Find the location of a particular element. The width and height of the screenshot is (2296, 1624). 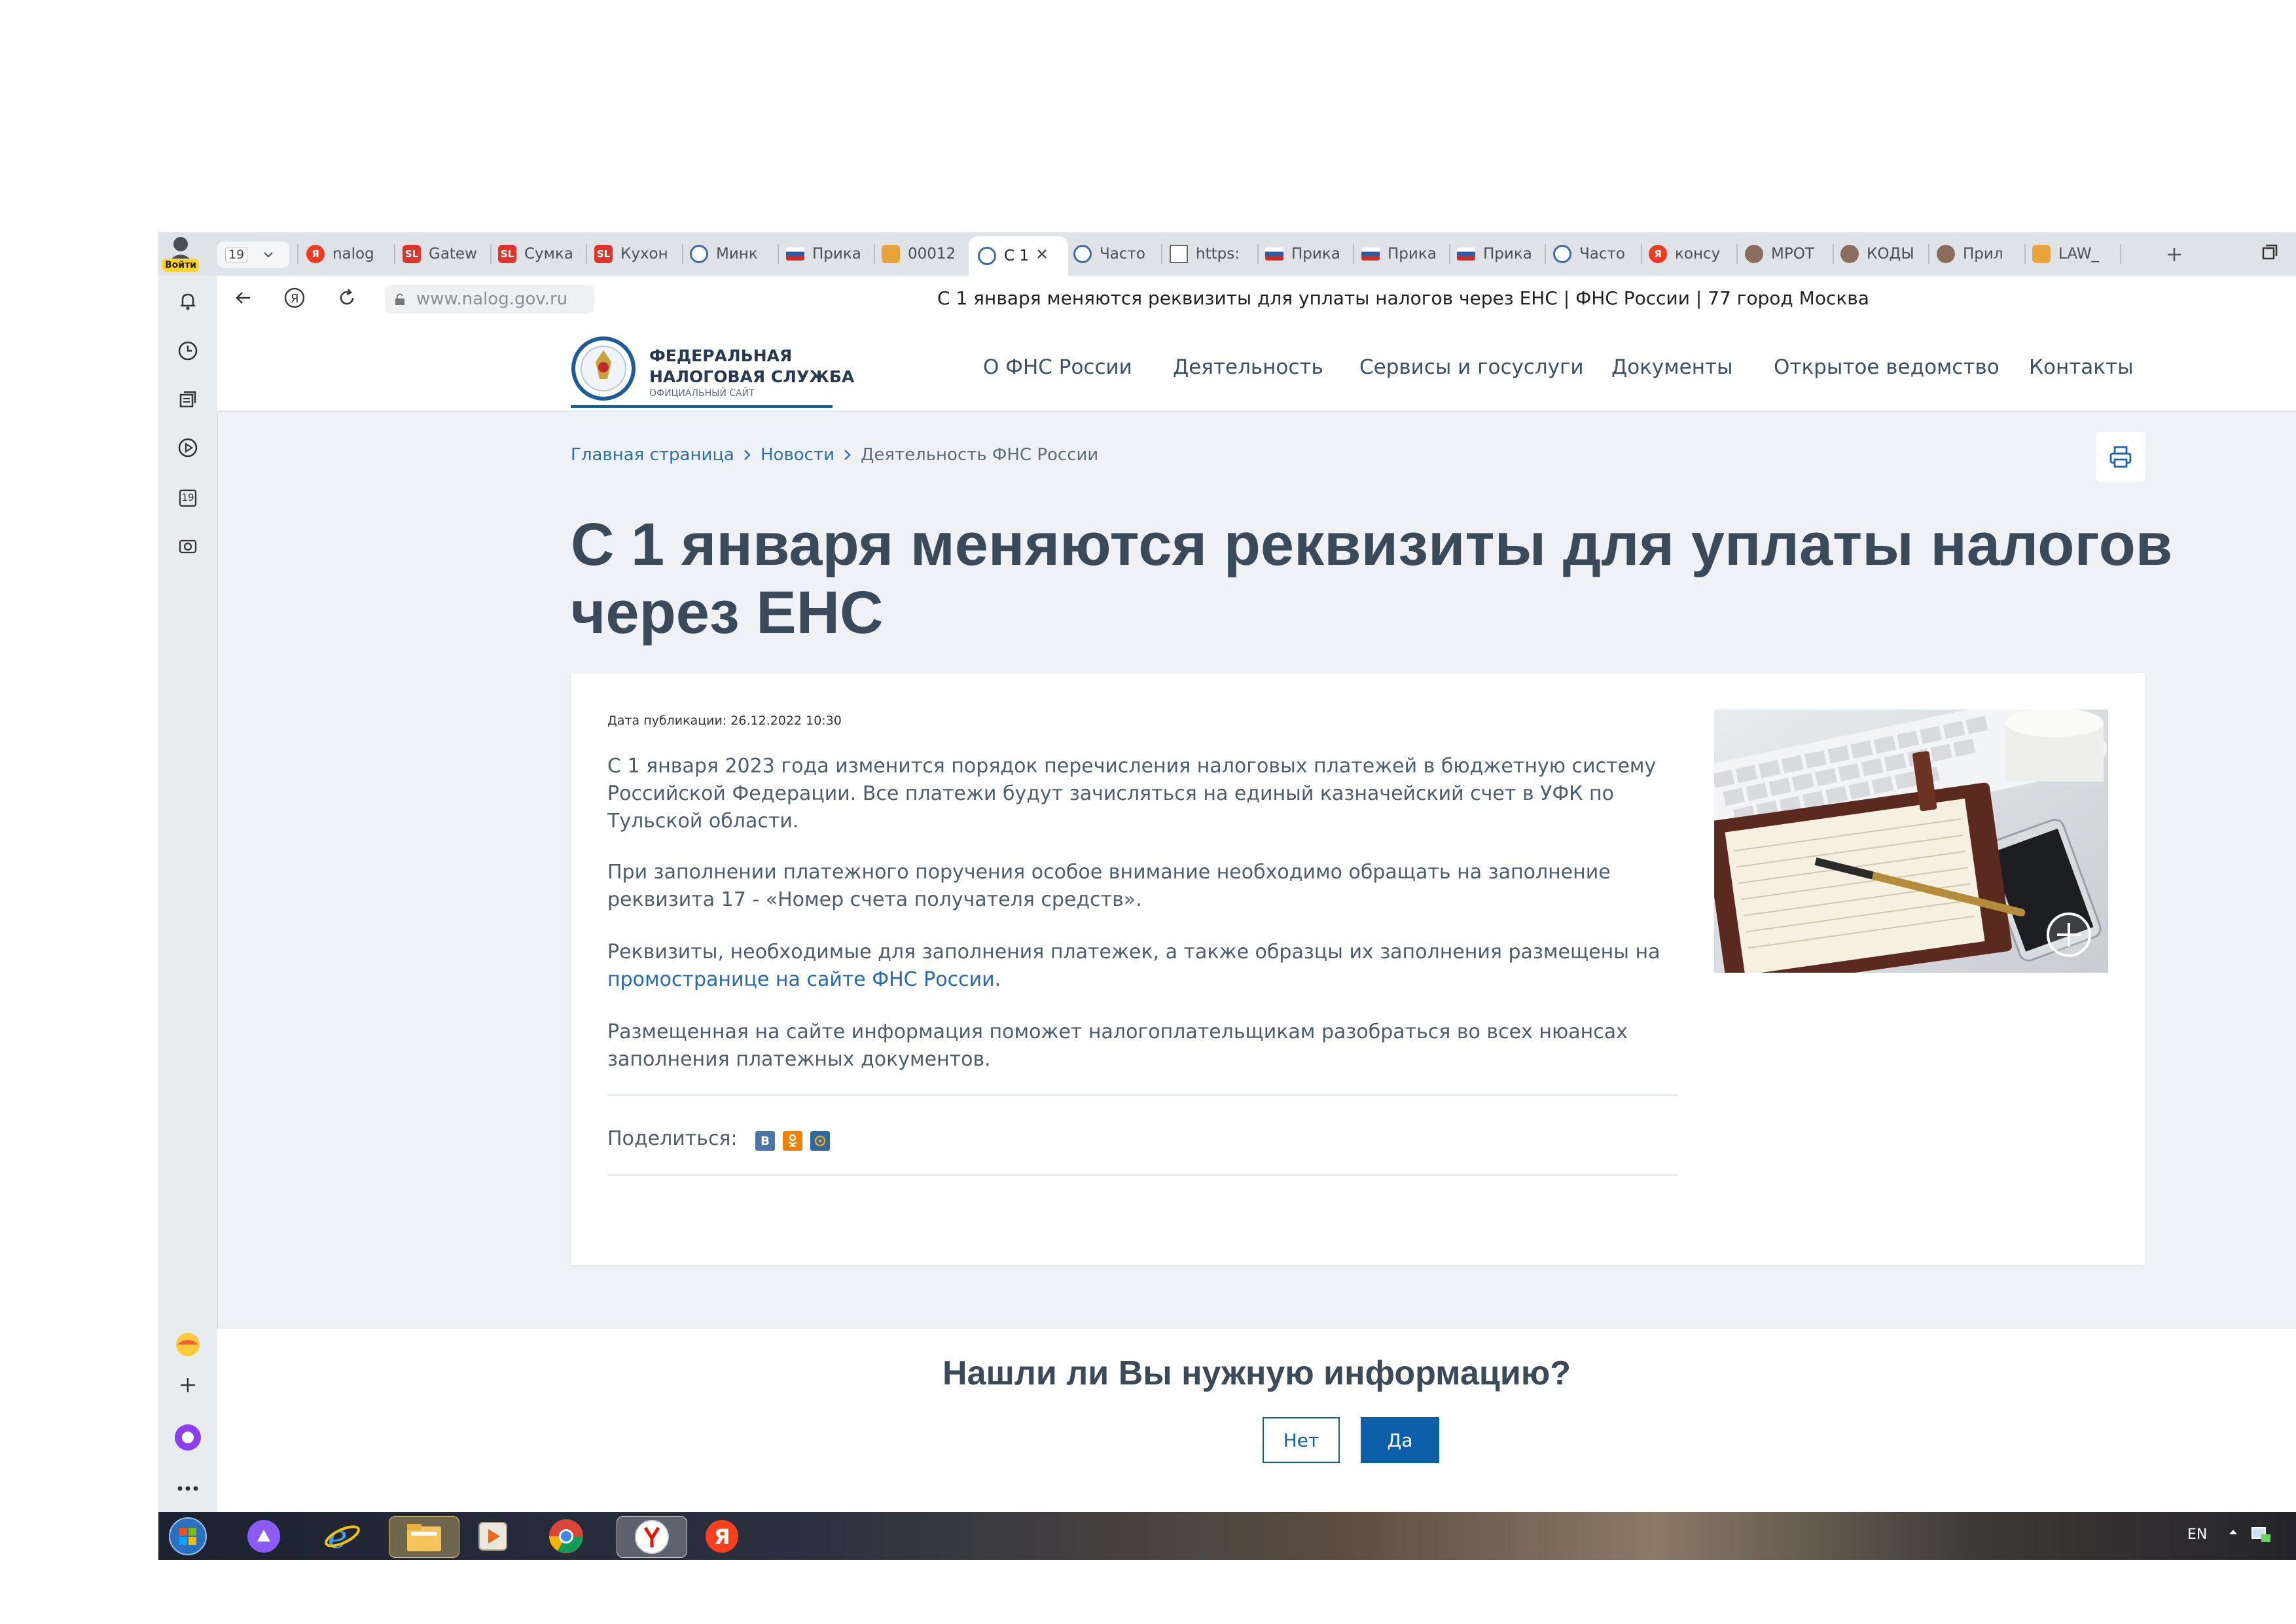

profile-login-label: Войти is located at coordinates (180, 265).